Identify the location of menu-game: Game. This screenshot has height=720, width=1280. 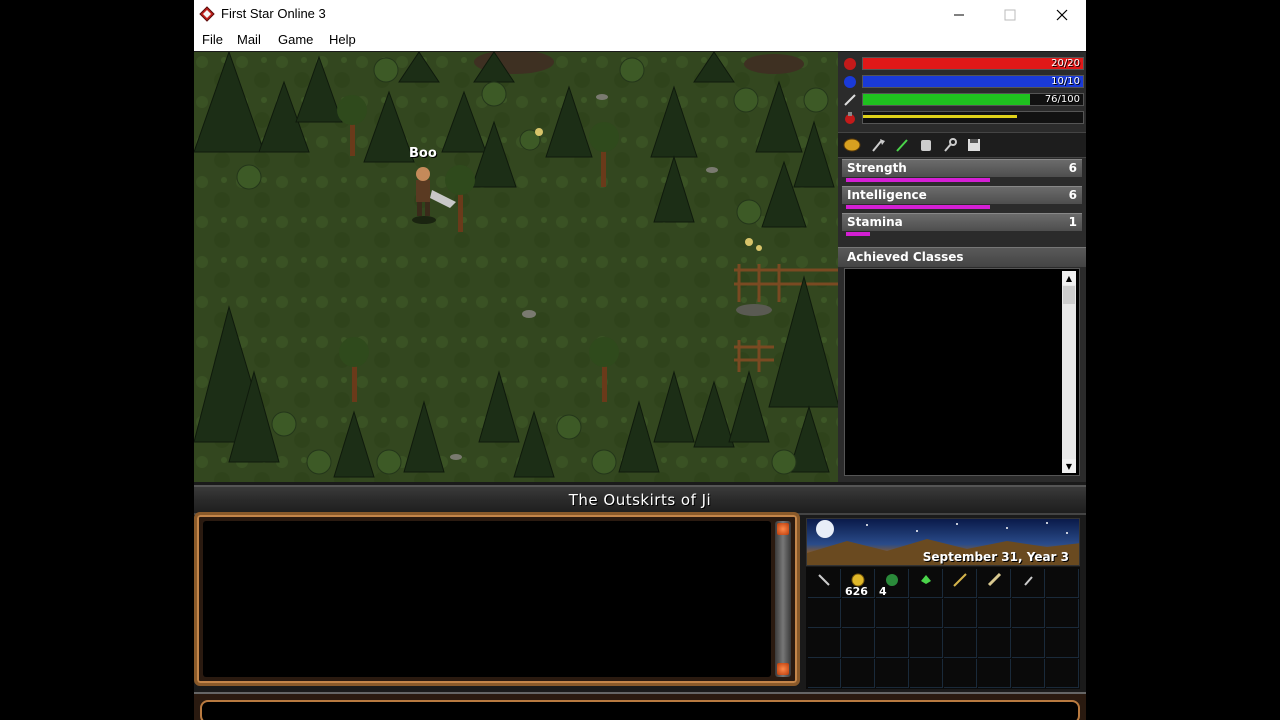
(295, 39).